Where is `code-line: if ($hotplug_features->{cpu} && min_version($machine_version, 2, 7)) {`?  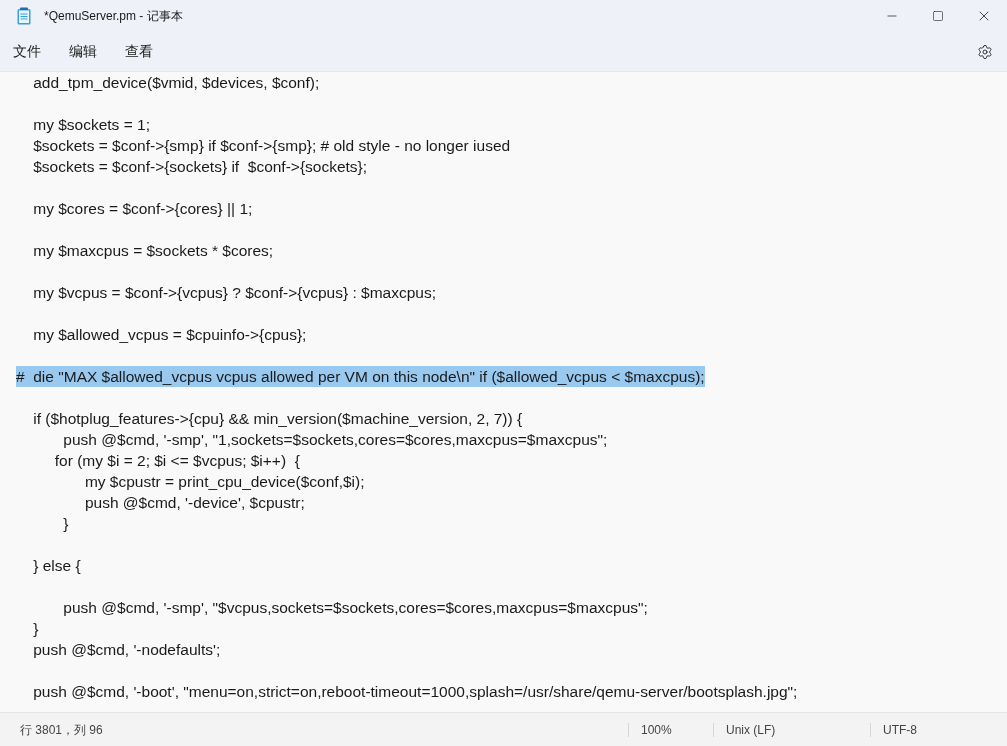 code-line: if ($hotplug_features->{cpu} && min_version($machine_version, 2, 7)) { is located at coordinates (277, 419).